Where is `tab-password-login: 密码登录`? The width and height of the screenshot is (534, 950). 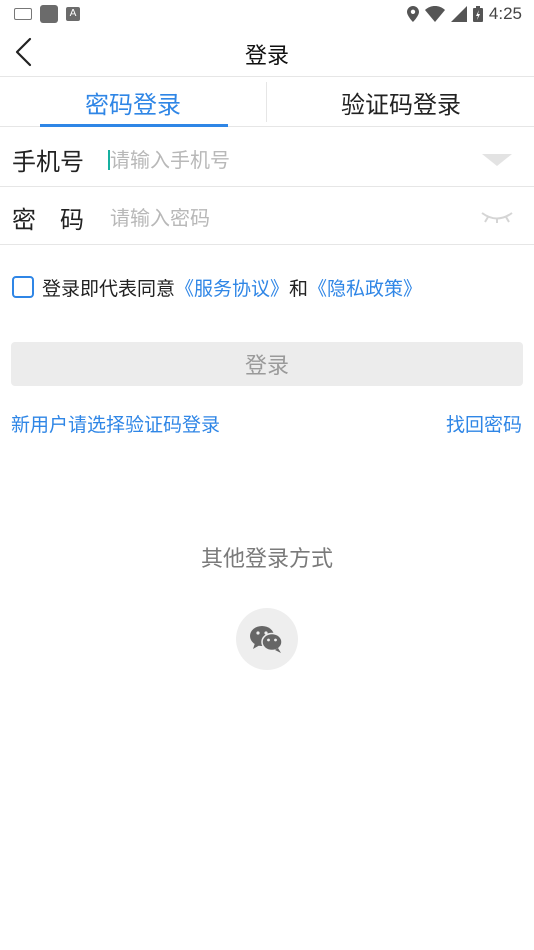
tab-password-login: 密码登录 is located at coordinates (133, 102).